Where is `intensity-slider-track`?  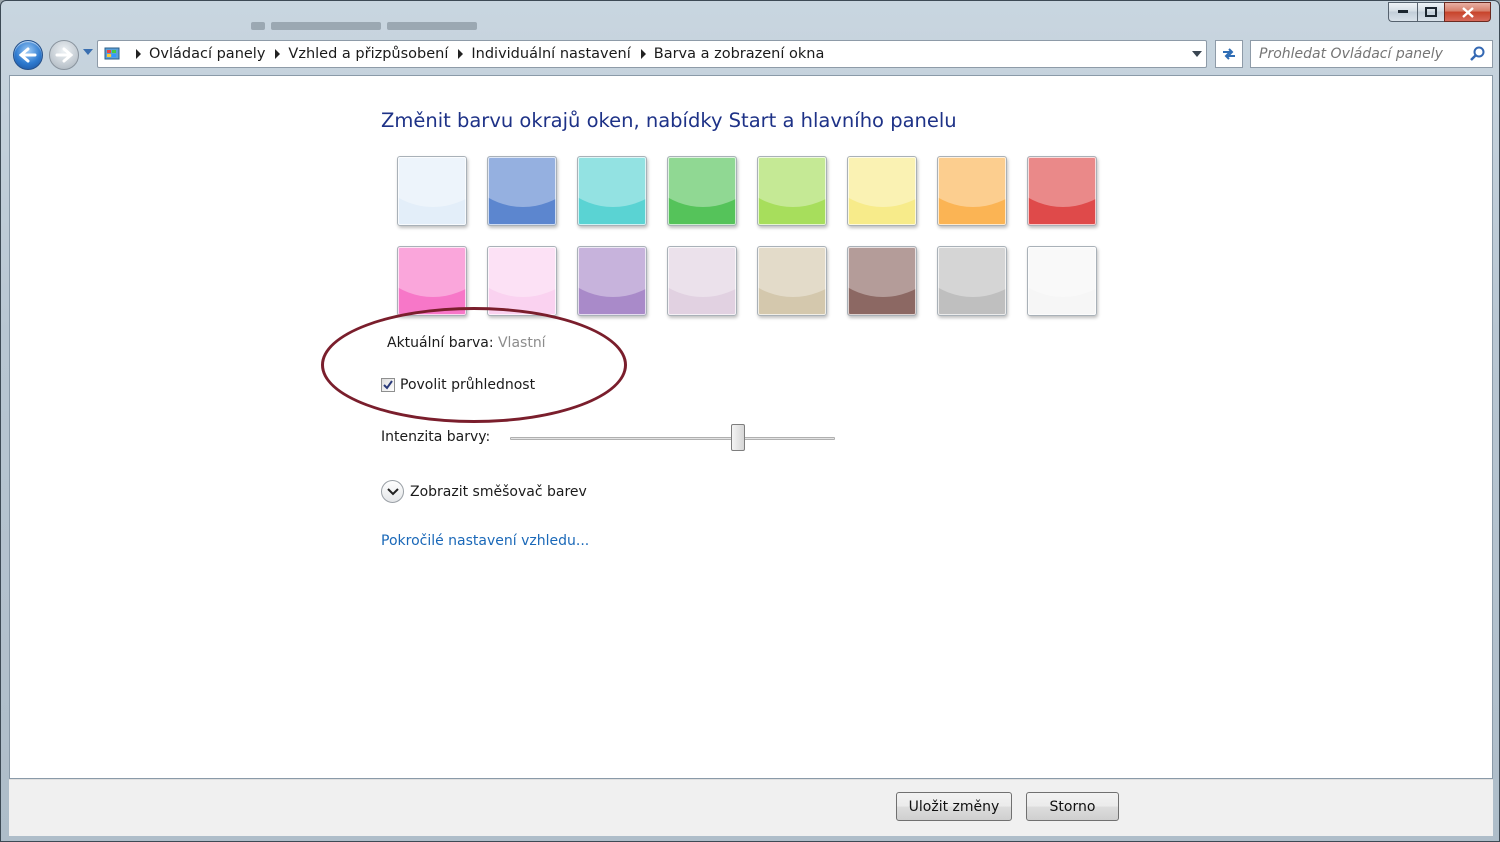 intensity-slider-track is located at coordinates (672, 438).